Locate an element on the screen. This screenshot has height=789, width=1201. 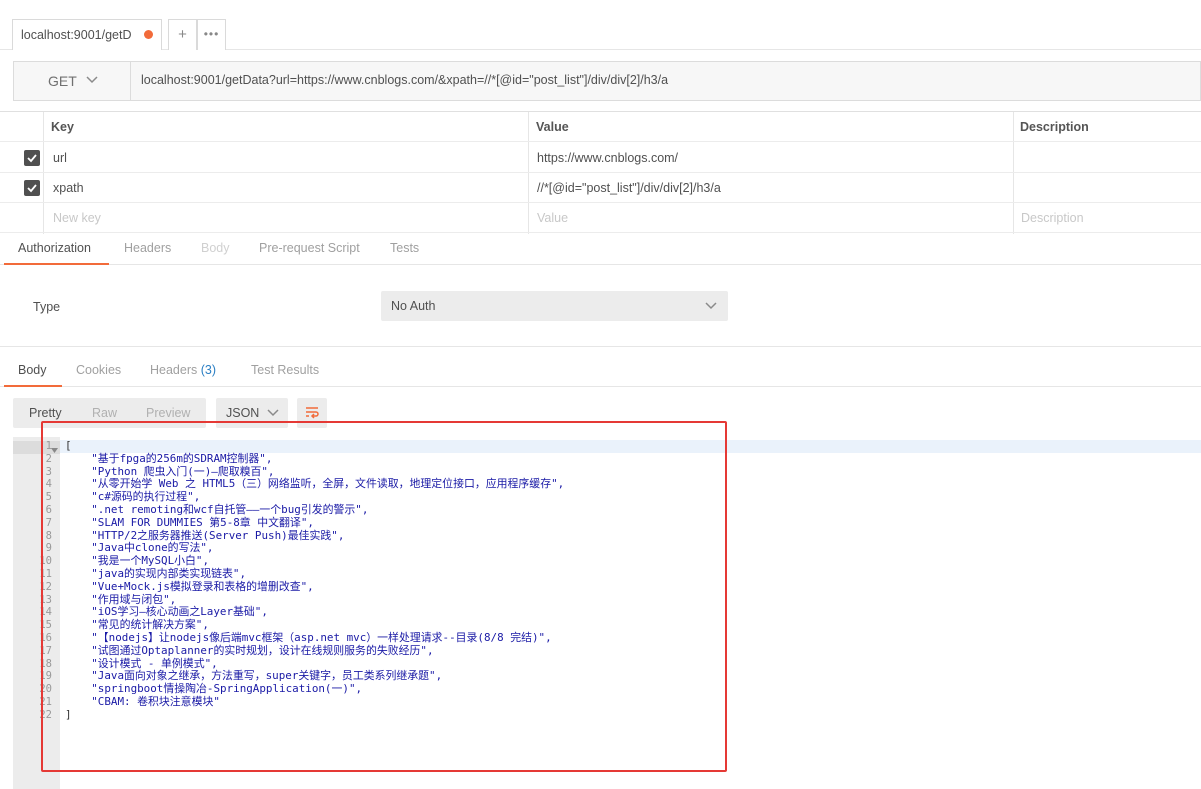
tab-body: Body is located at coordinates (215, 248).